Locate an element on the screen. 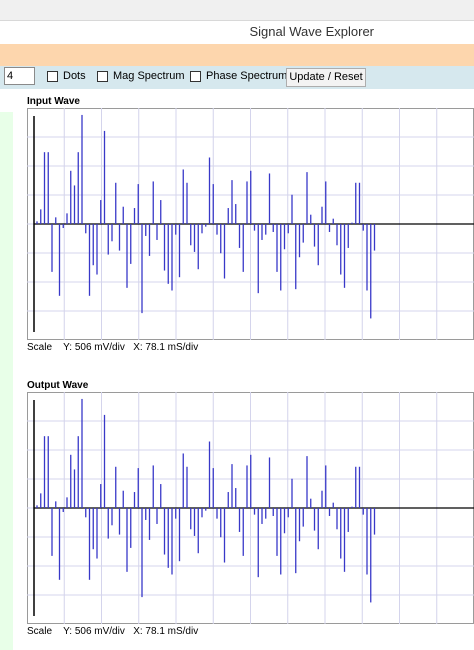  top-strip is located at coordinates (237, 10).